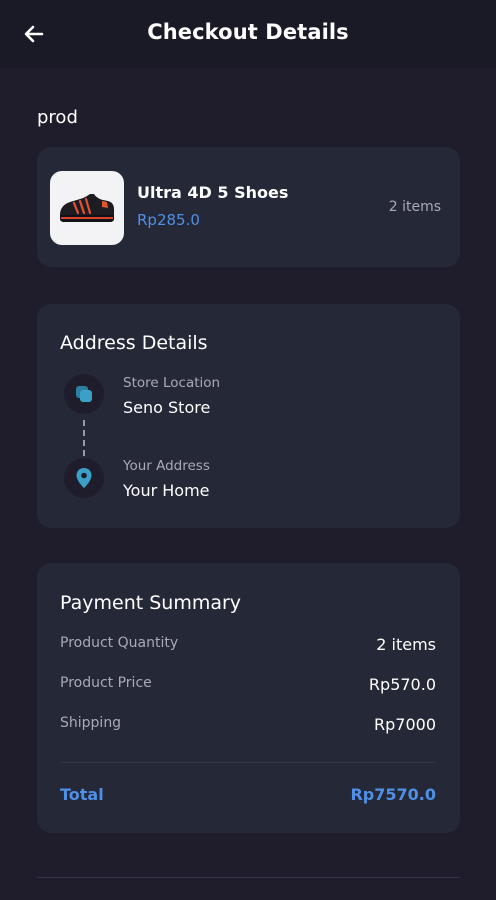 This screenshot has height=900, width=496. I want to click on product-quantity: 2 items, so click(414, 207).